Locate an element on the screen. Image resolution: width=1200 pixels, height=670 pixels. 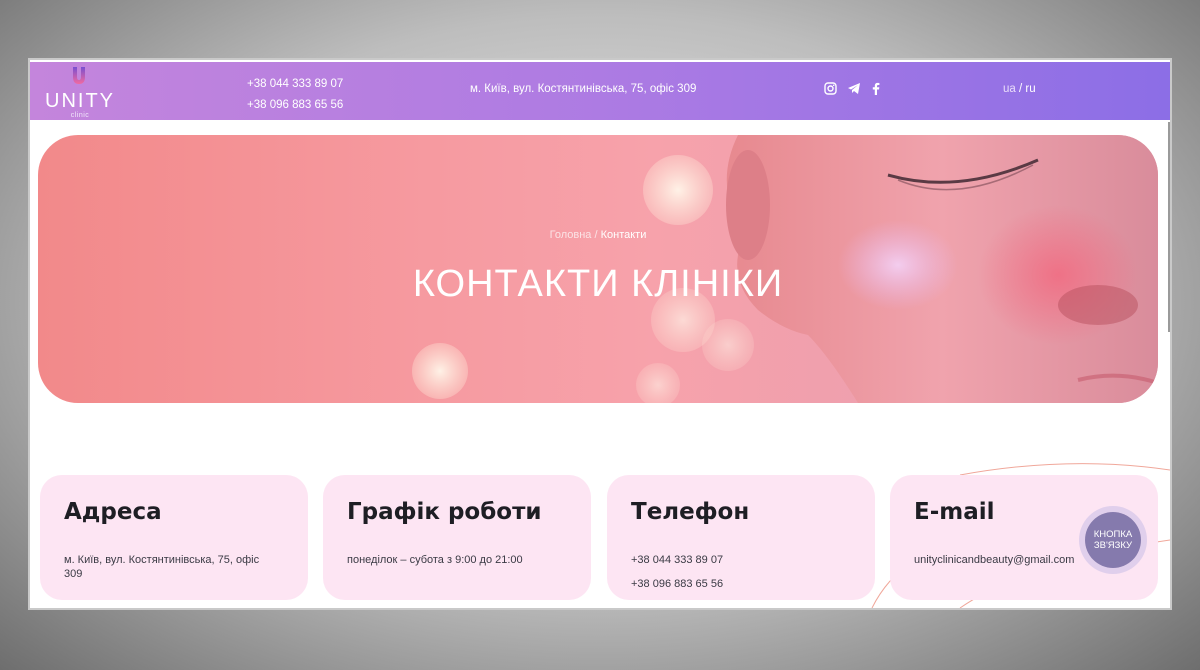
card-title-schedule: Графік роботи is located at coordinates (444, 512).